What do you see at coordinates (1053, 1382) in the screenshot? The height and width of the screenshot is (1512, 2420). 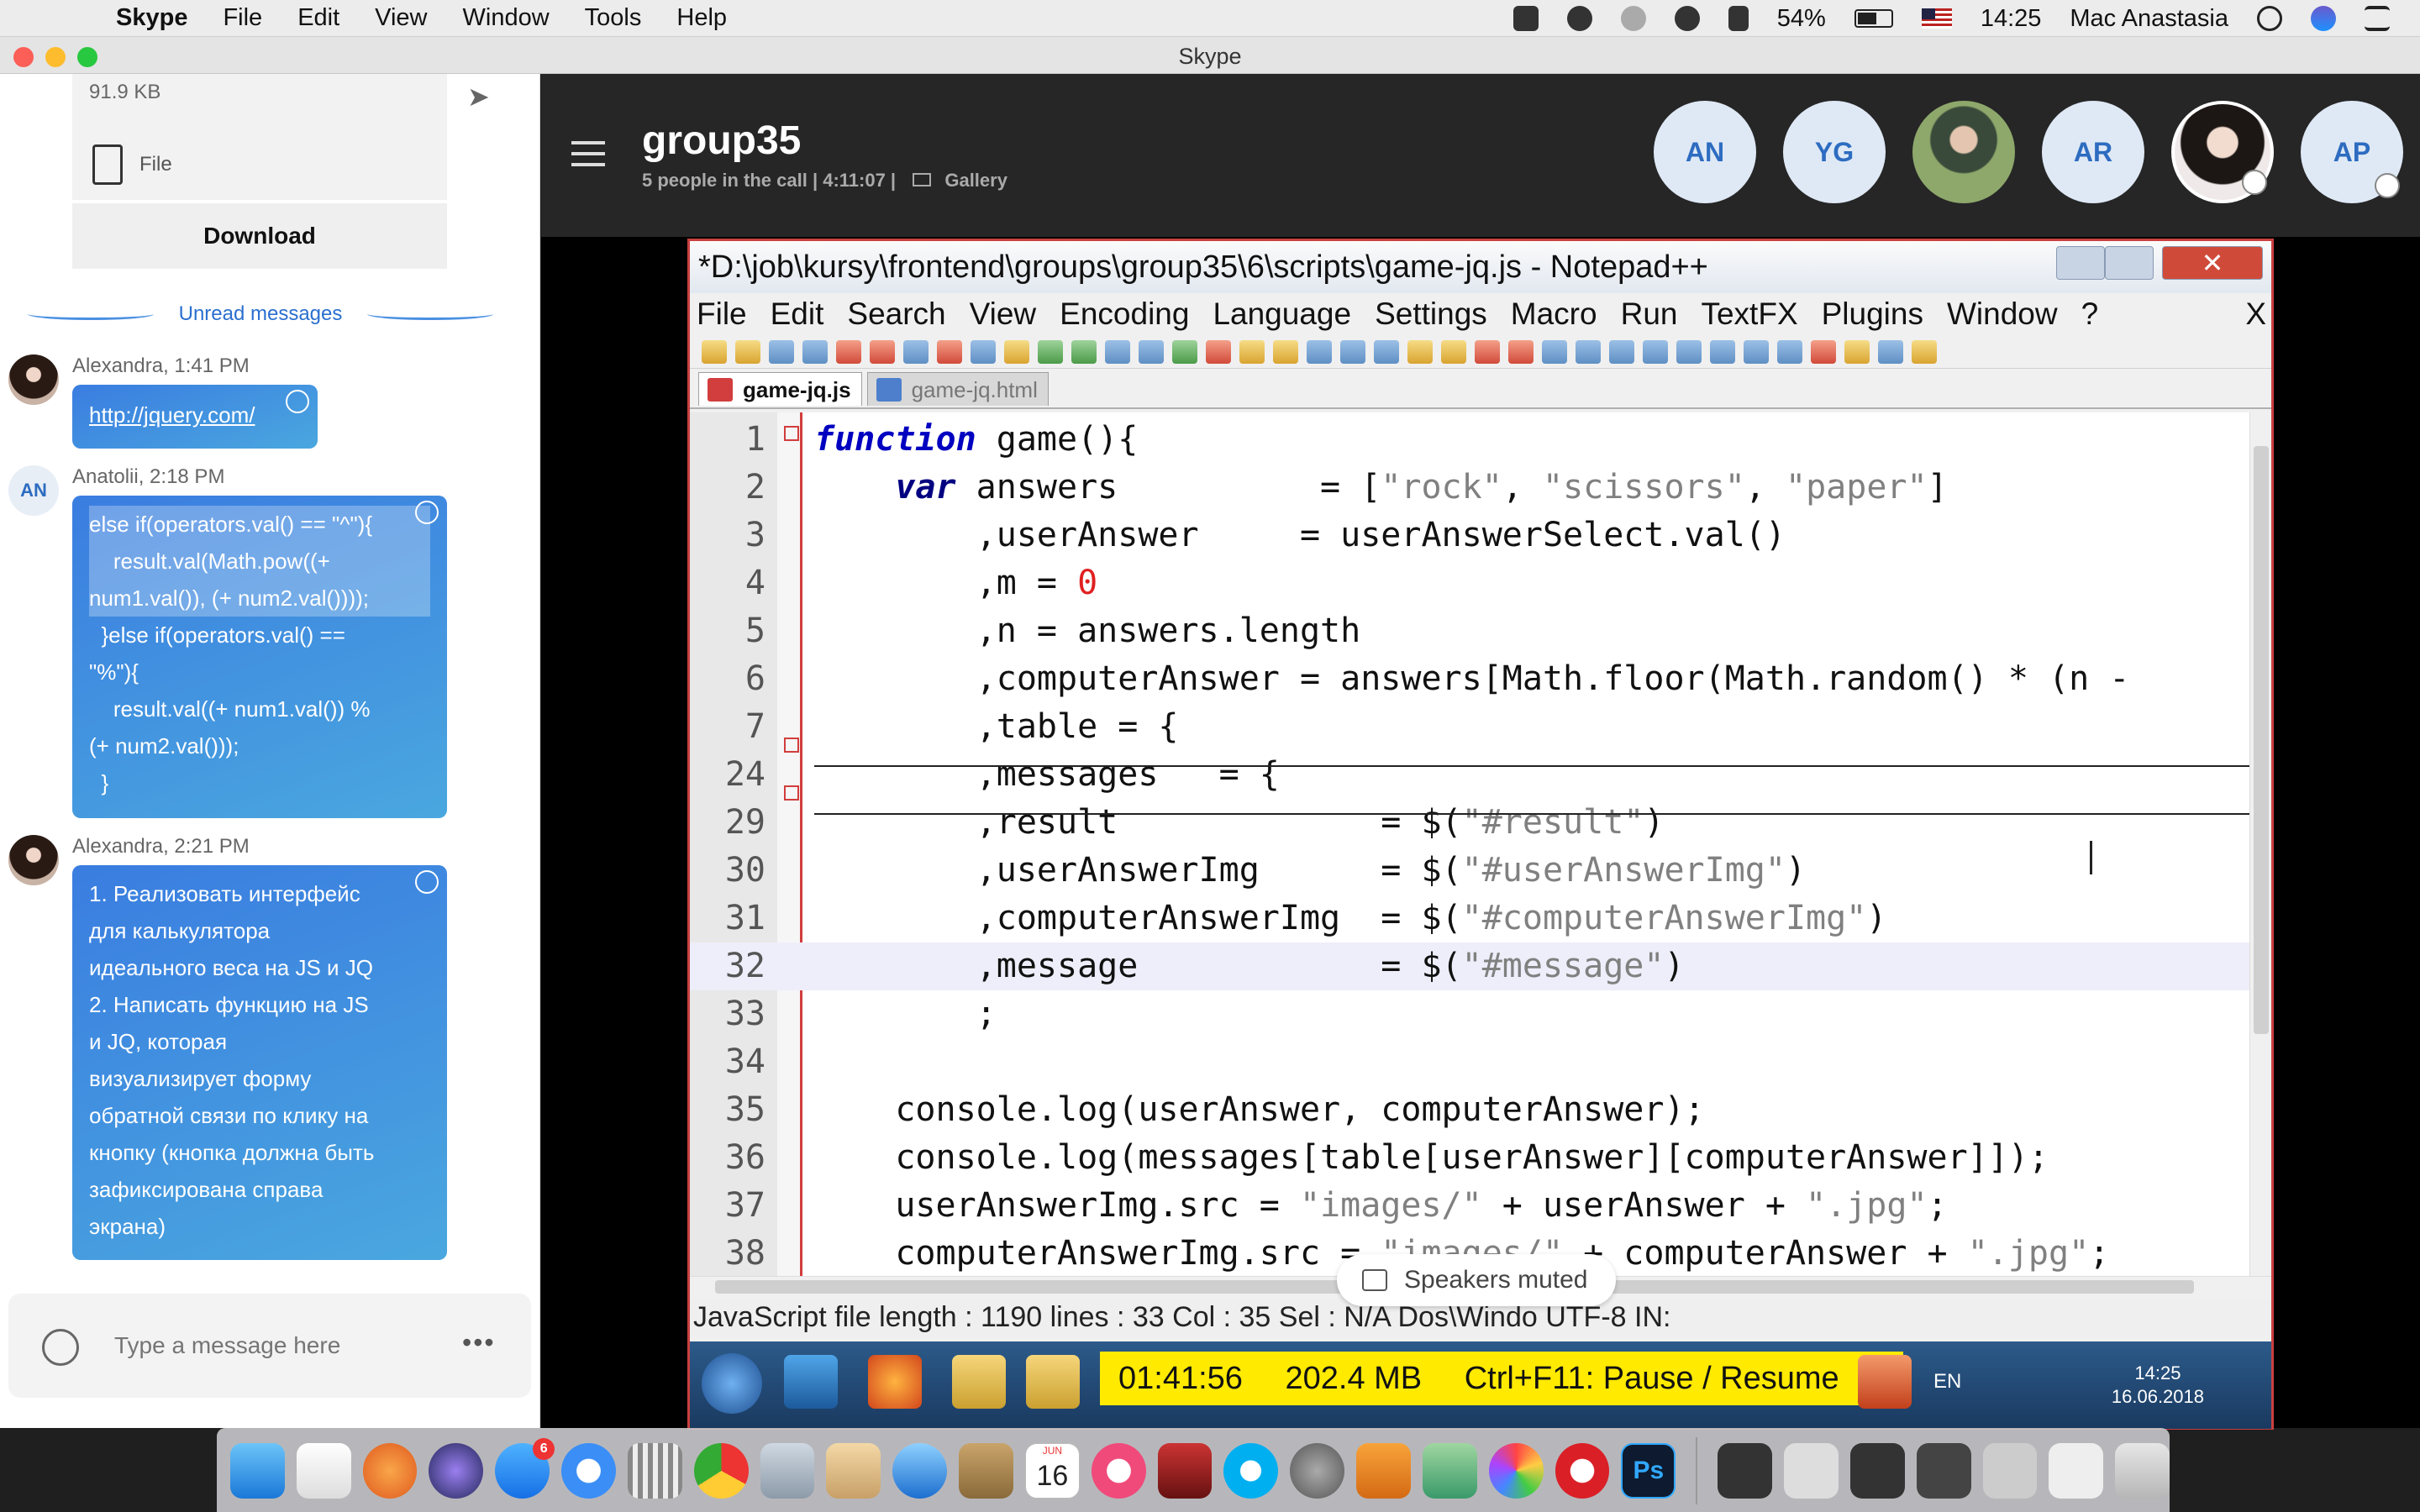 I see `folder-icon` at bounding box center [1053, 1382].